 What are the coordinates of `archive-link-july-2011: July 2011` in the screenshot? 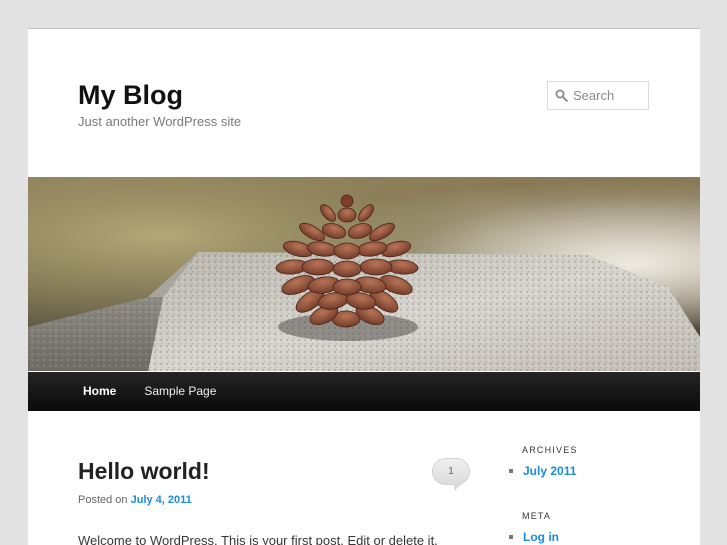 It's located at (549, 471).